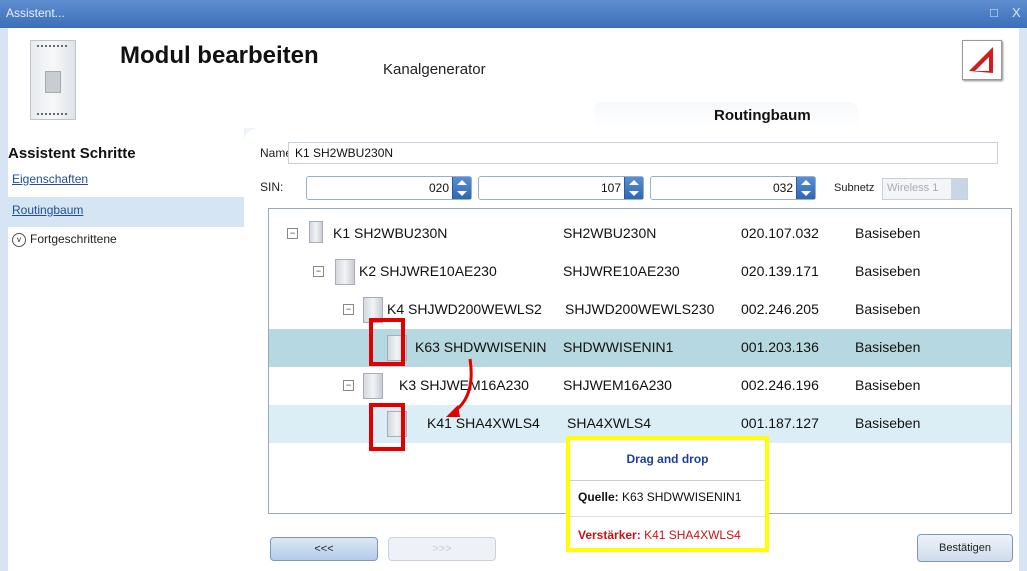  I want to click on page-title: Modul bearbeiten, so click(219, 55).